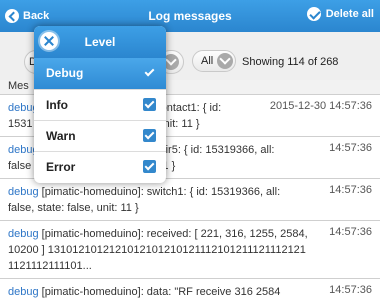 The image size is (380, 301). What do you see at coordinates (65, 73) in the screenshot?
I see `option-label: Debug` at bounding box center [65, 73].